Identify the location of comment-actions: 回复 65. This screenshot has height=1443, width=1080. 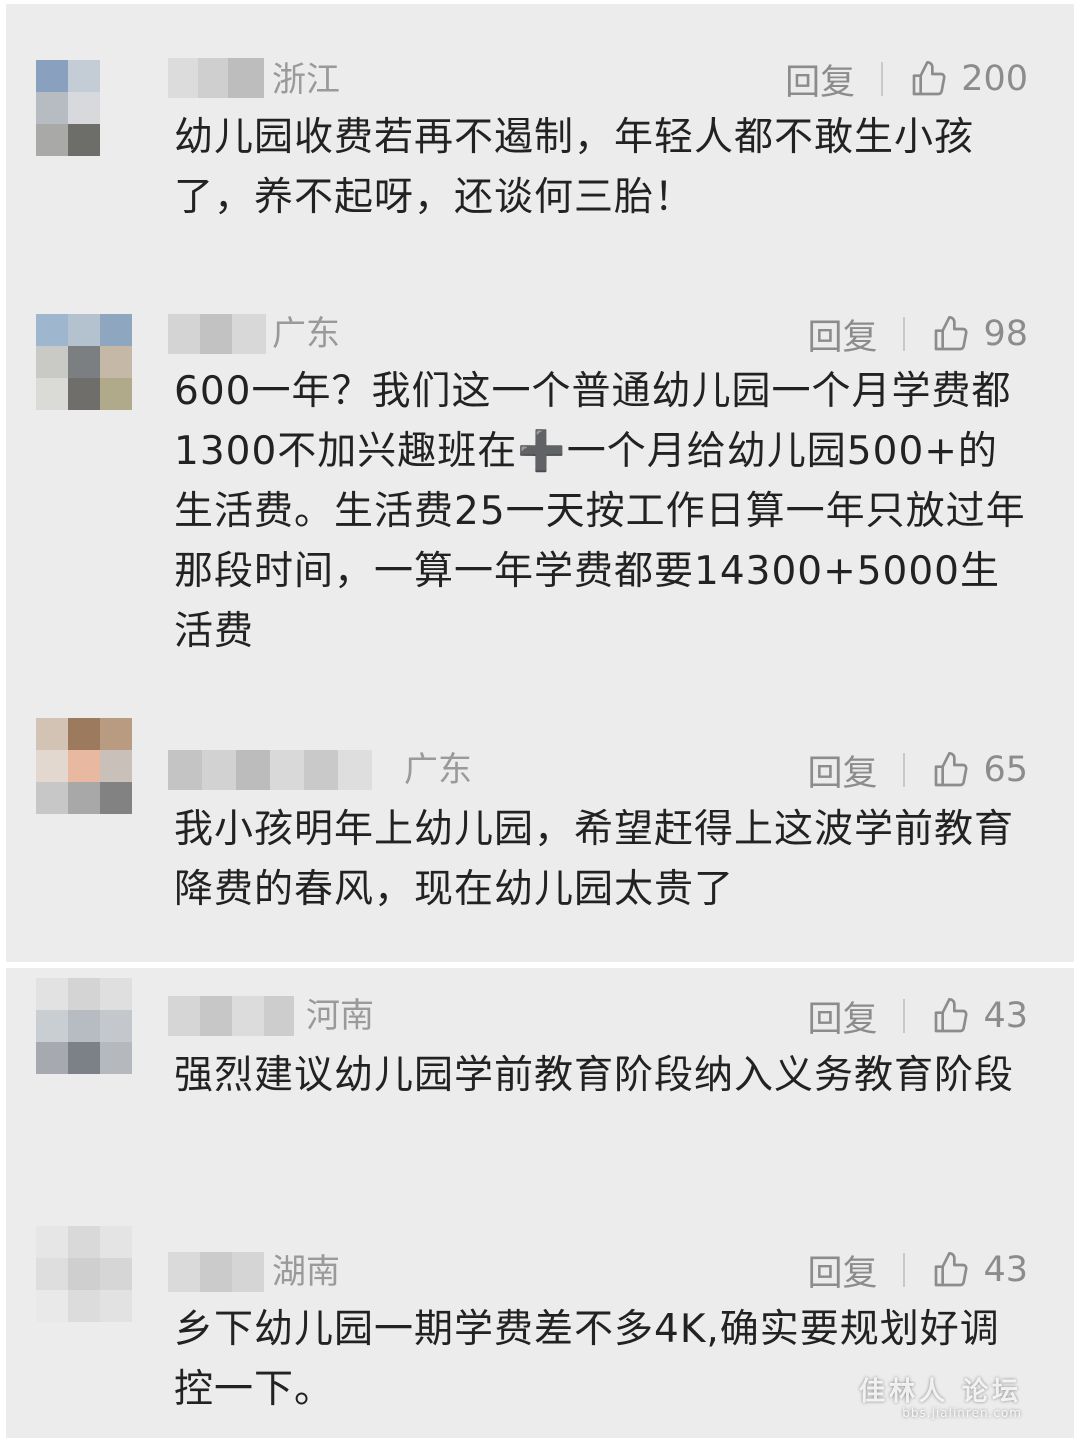
(917, 771).